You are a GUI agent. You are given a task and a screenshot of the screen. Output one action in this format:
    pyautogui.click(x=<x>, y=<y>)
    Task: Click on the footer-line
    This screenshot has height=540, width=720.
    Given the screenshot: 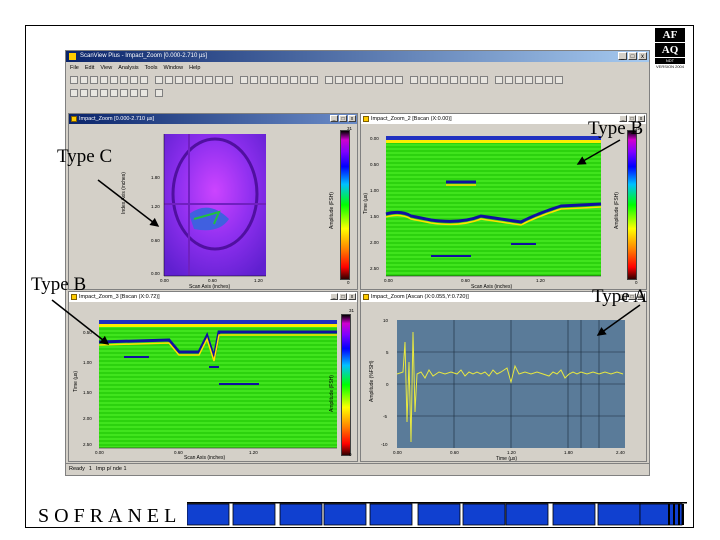 What is the action you would take?
    pyautogui.click(x=437, y=503)
    